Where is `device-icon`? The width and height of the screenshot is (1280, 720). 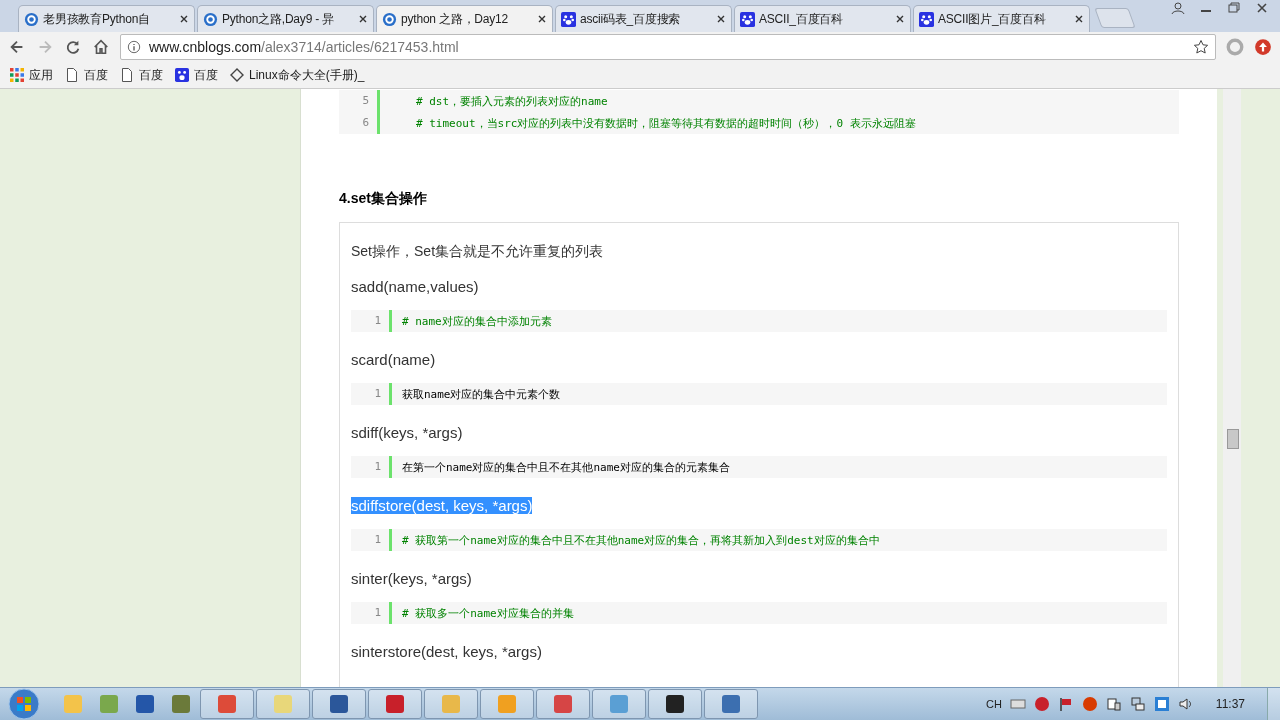
device-icon is located at coordinates (1113, 704).